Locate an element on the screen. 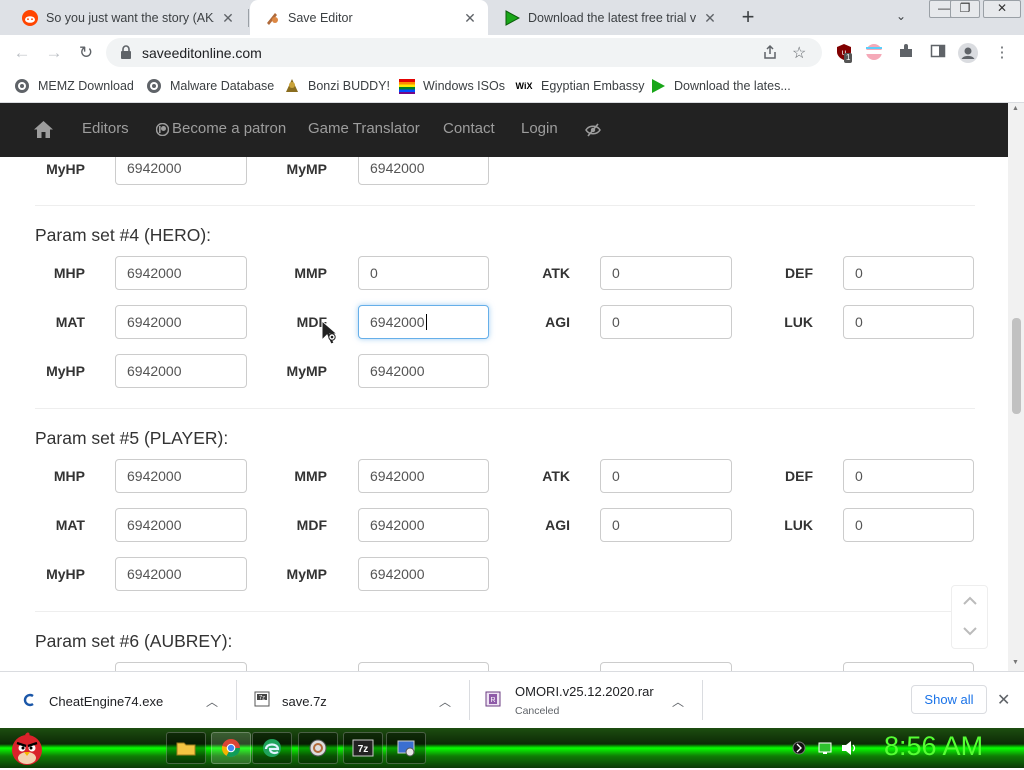 This screenshot has height=770, width=1024. show-all-button: Show all is located at coordinates (949, 699).